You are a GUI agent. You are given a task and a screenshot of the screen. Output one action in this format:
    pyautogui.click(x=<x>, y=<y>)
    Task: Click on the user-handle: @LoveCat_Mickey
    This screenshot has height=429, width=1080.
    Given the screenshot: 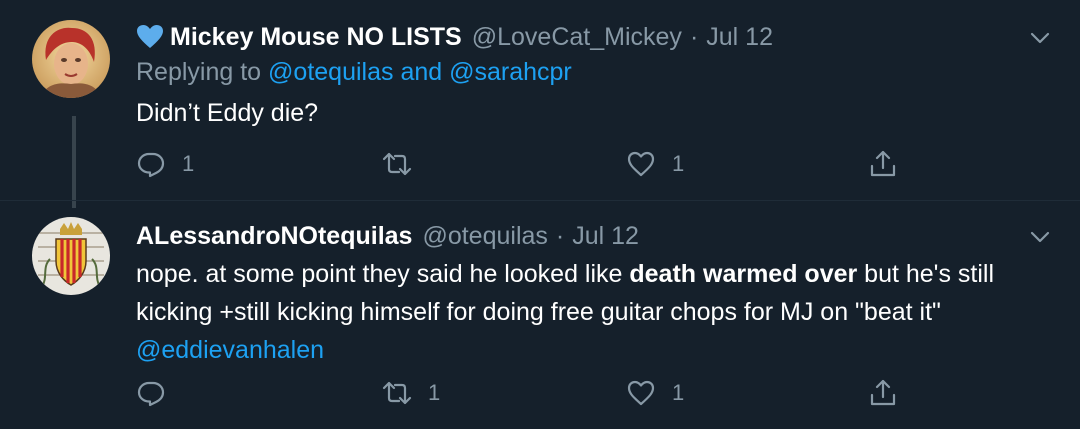 What is the action you would take?
    pyautogui.click(x=577, y=37)
    